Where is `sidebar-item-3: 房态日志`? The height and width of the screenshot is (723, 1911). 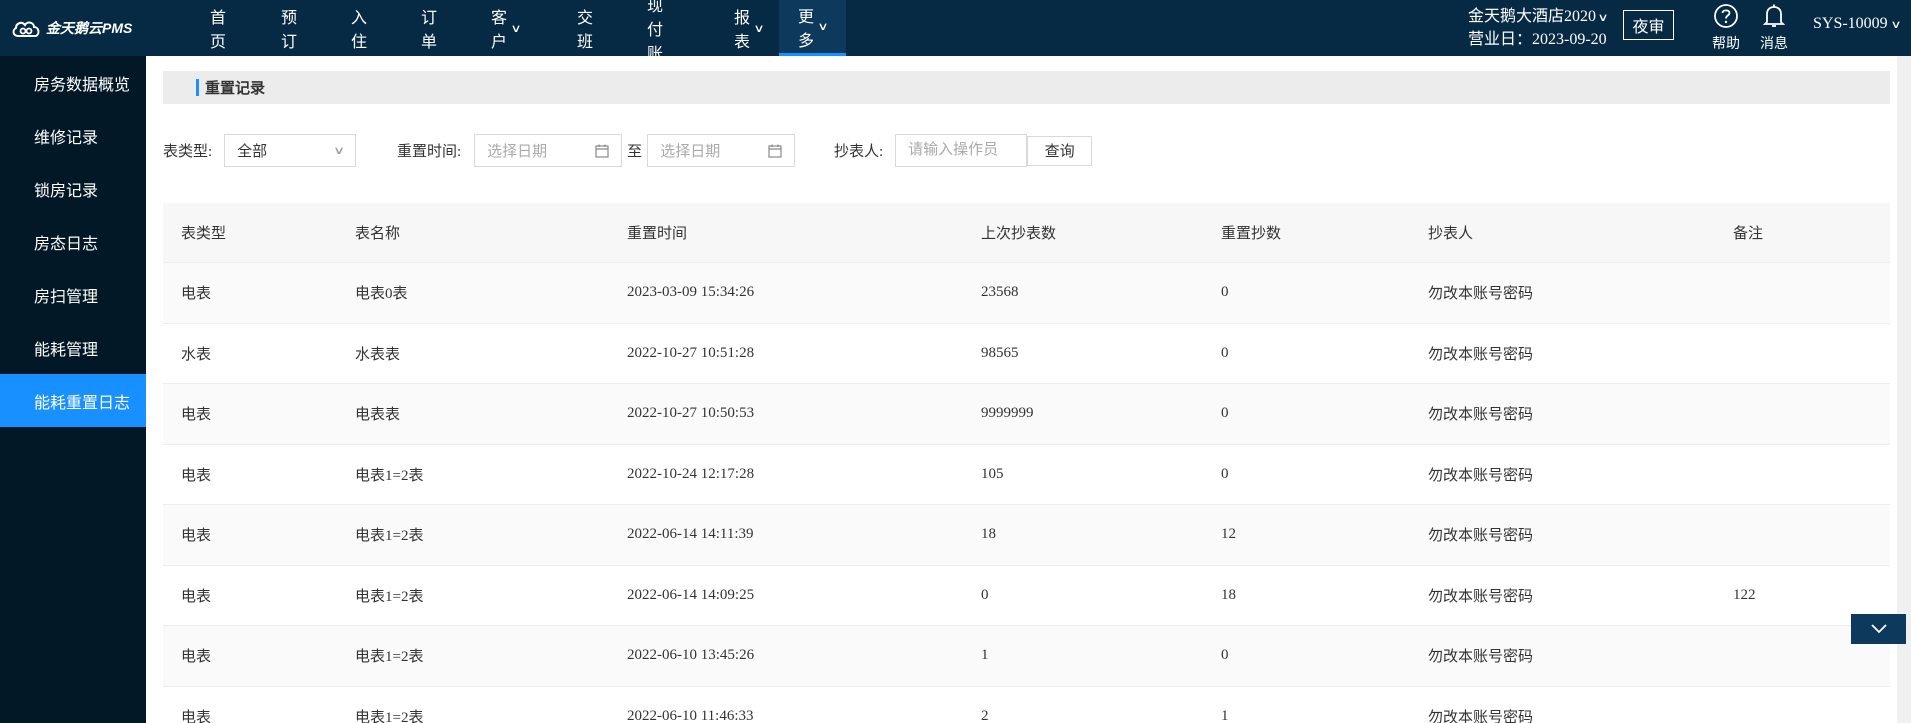
sidebar-item-3: 房态日志 is located at coordinates (73, 241).